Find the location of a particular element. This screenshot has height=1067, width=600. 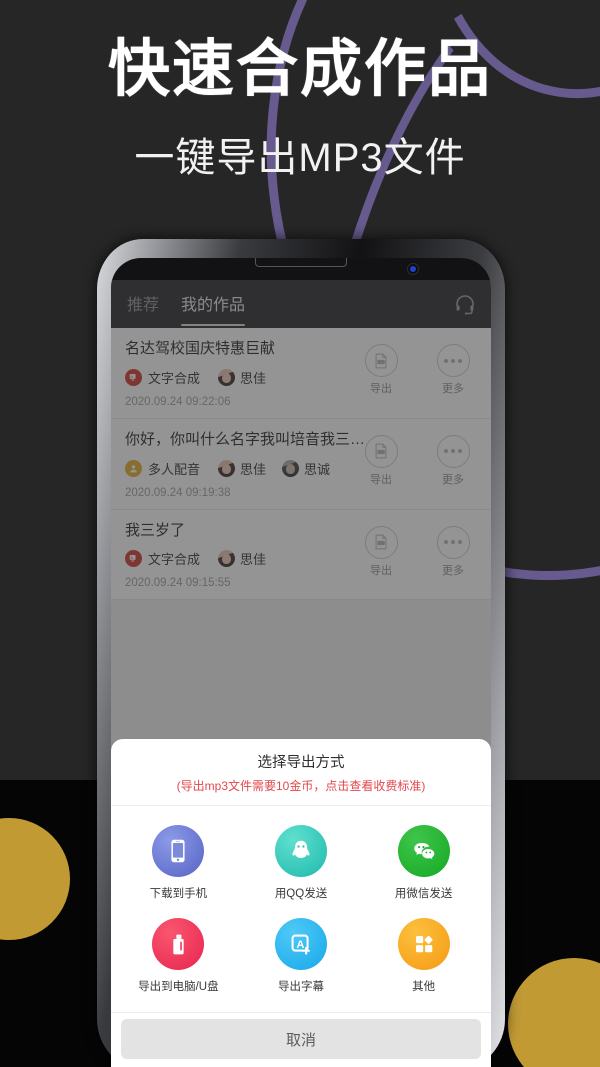

export-options-row: 下载到手机 用QQ发送 用微信发送 is located at coordinates (301, 866).